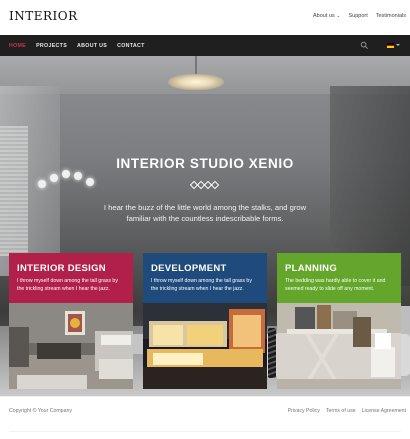 Image resolution: width=410 pixels, height=439 pixels. I want to click on chandelier, so click(196, 82).